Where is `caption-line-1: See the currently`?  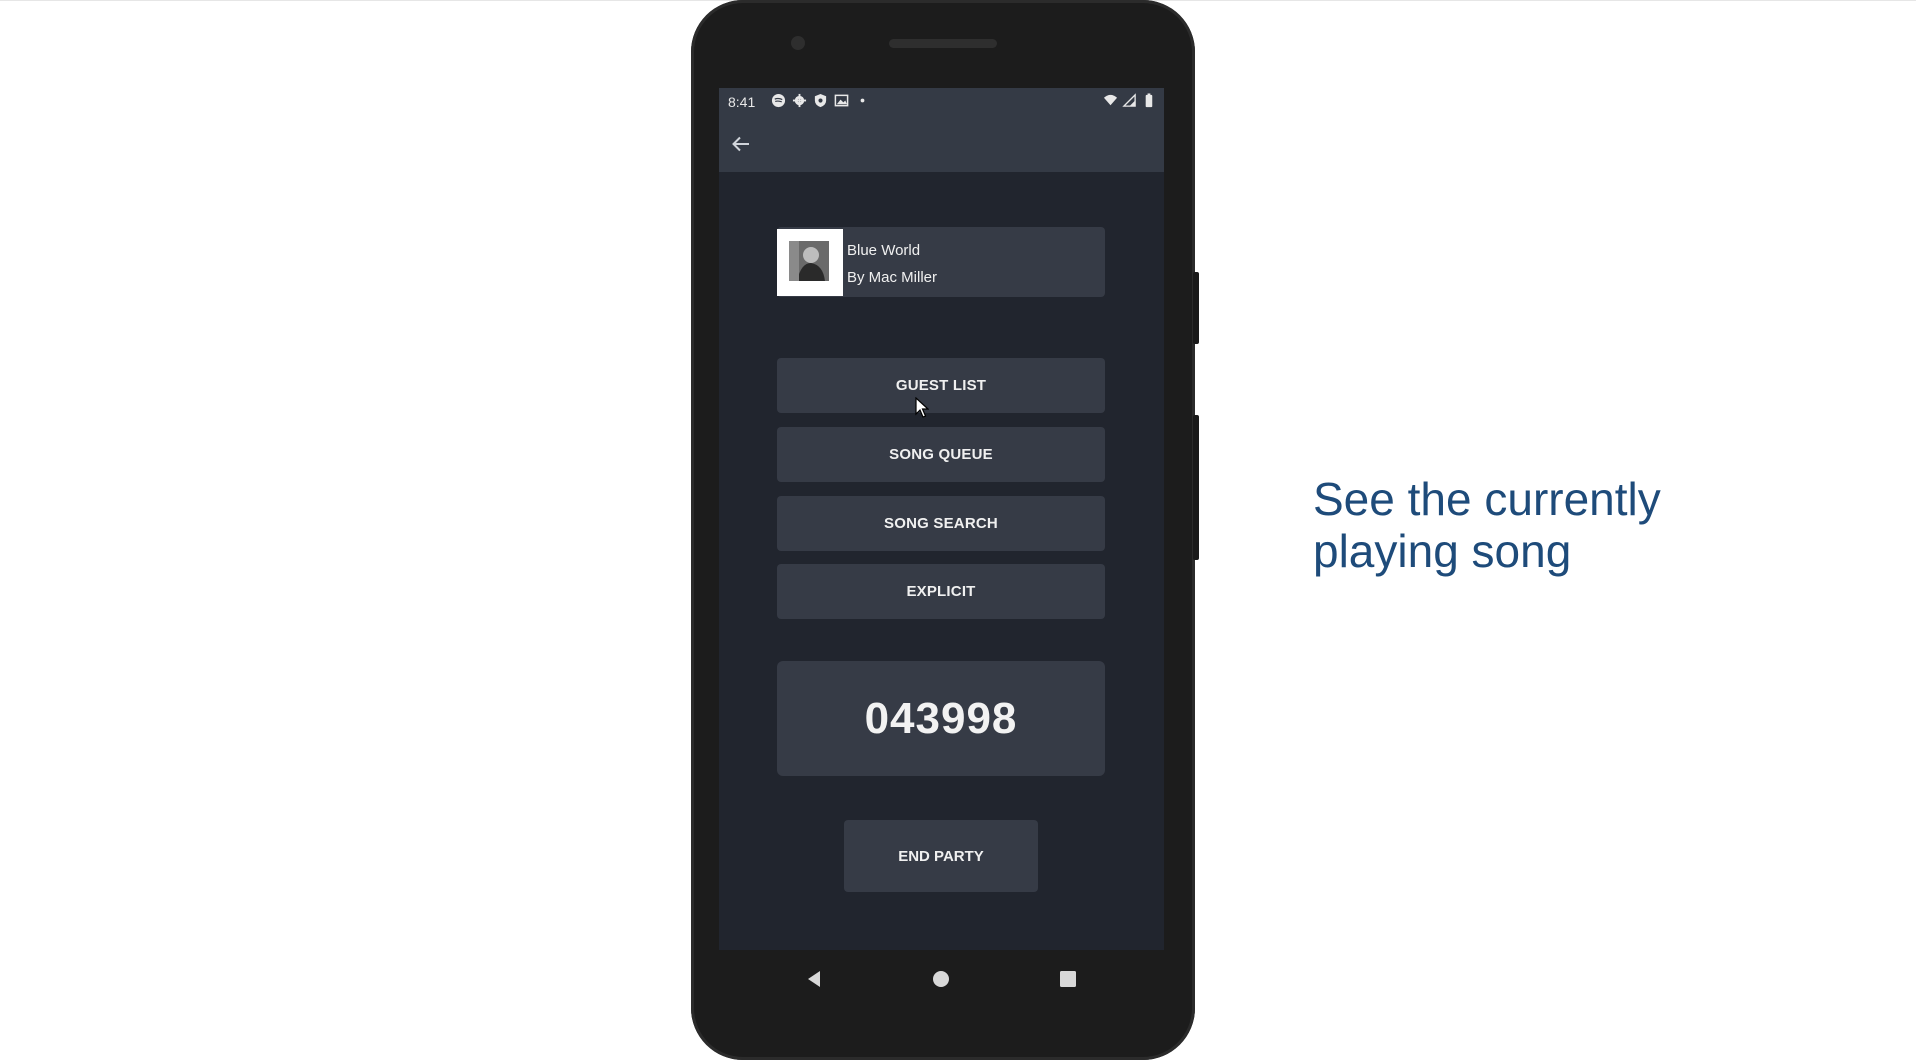
caption-line-1: See the currently is located at coordinates (1487, 499).